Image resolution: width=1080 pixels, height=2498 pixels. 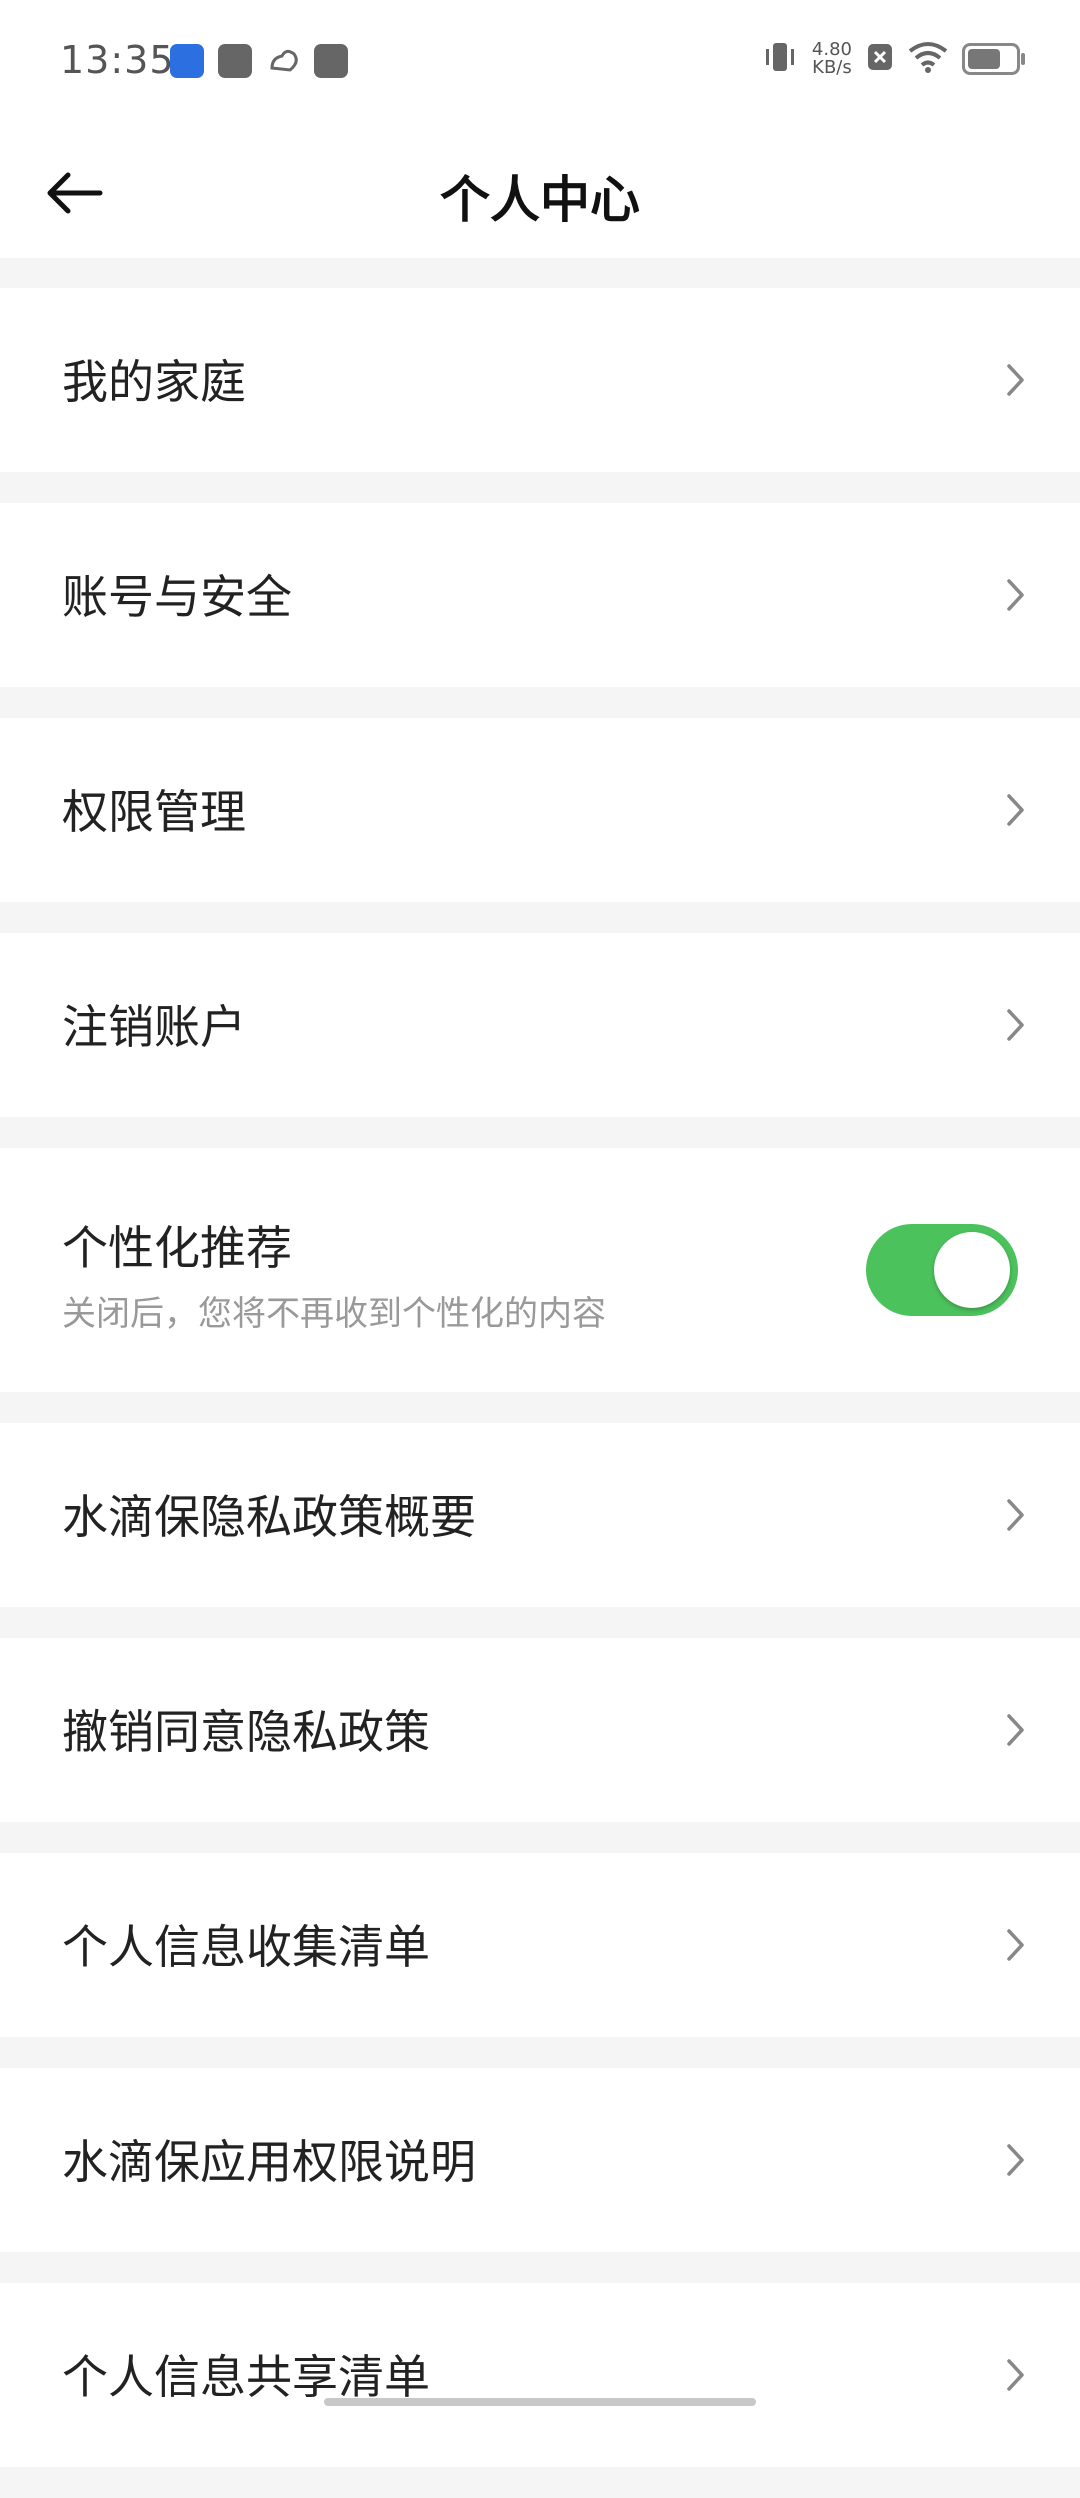 I want to click on inbox-icon, so click(x=331, y=61).